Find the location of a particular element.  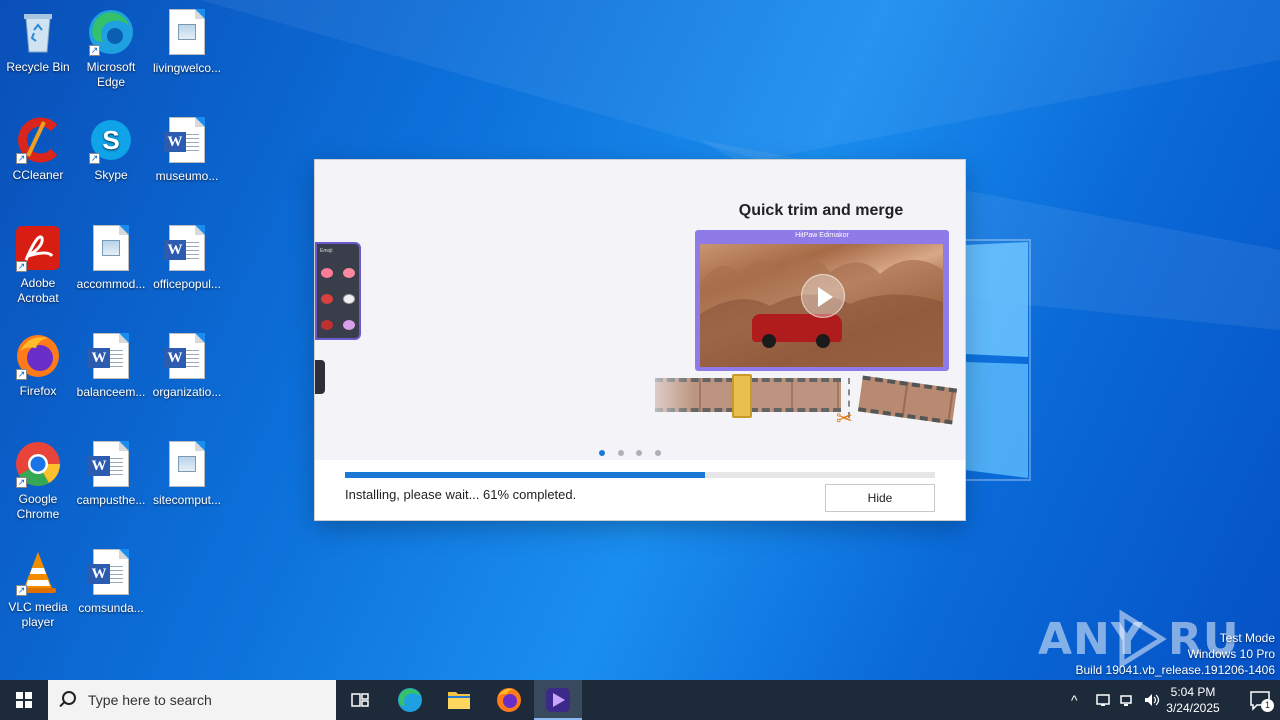

red-car is located at coordinates (797, 331).